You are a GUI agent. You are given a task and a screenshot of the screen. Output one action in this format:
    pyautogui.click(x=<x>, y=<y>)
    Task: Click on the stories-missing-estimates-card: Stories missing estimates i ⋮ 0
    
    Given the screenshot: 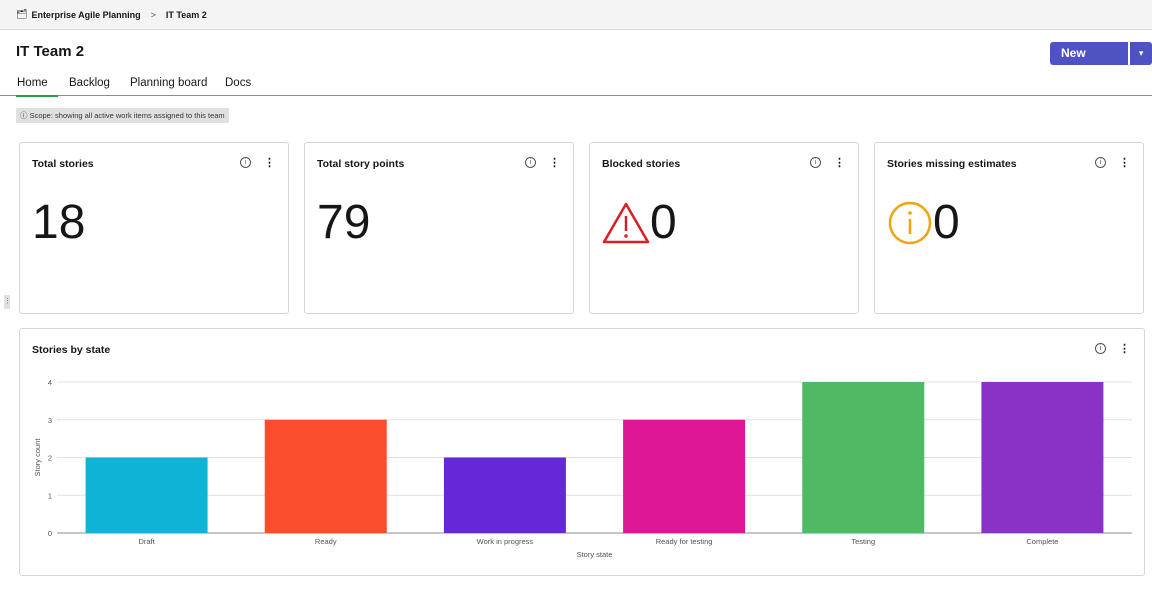 What is the action you would take?
    pyautogui.click(x=1009, y=228)
    